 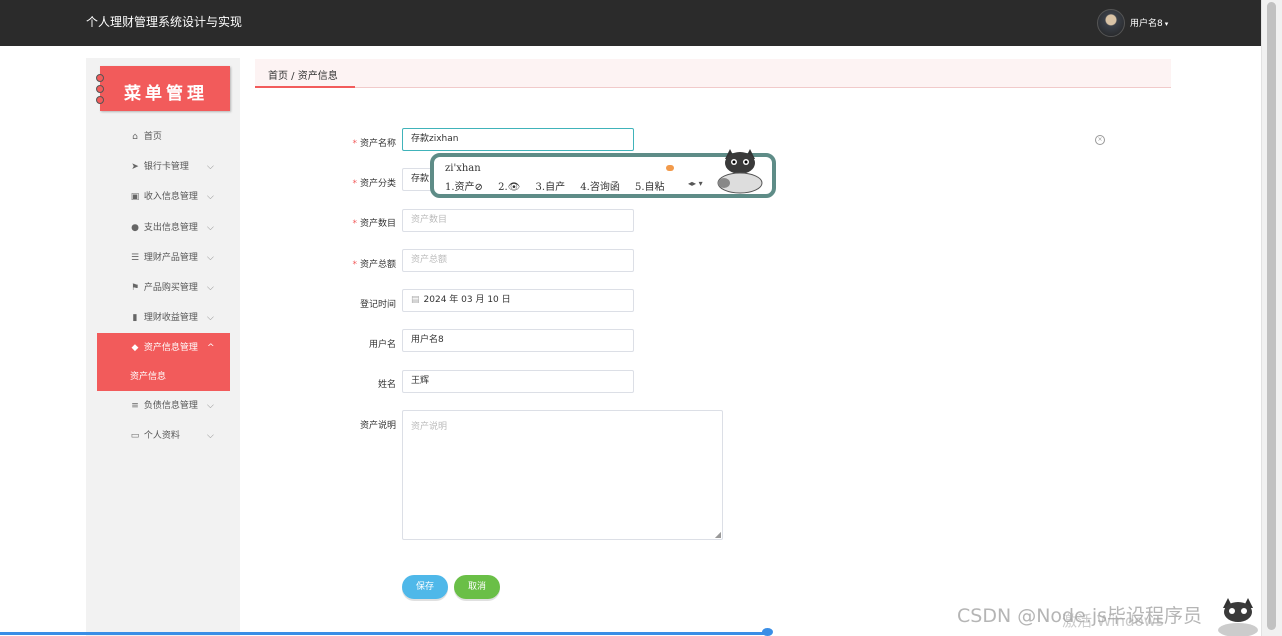 I want to click on sidebar-item-bank-cards: ➤ 银行卡管理 ⌵, so click(x=163, y=167).